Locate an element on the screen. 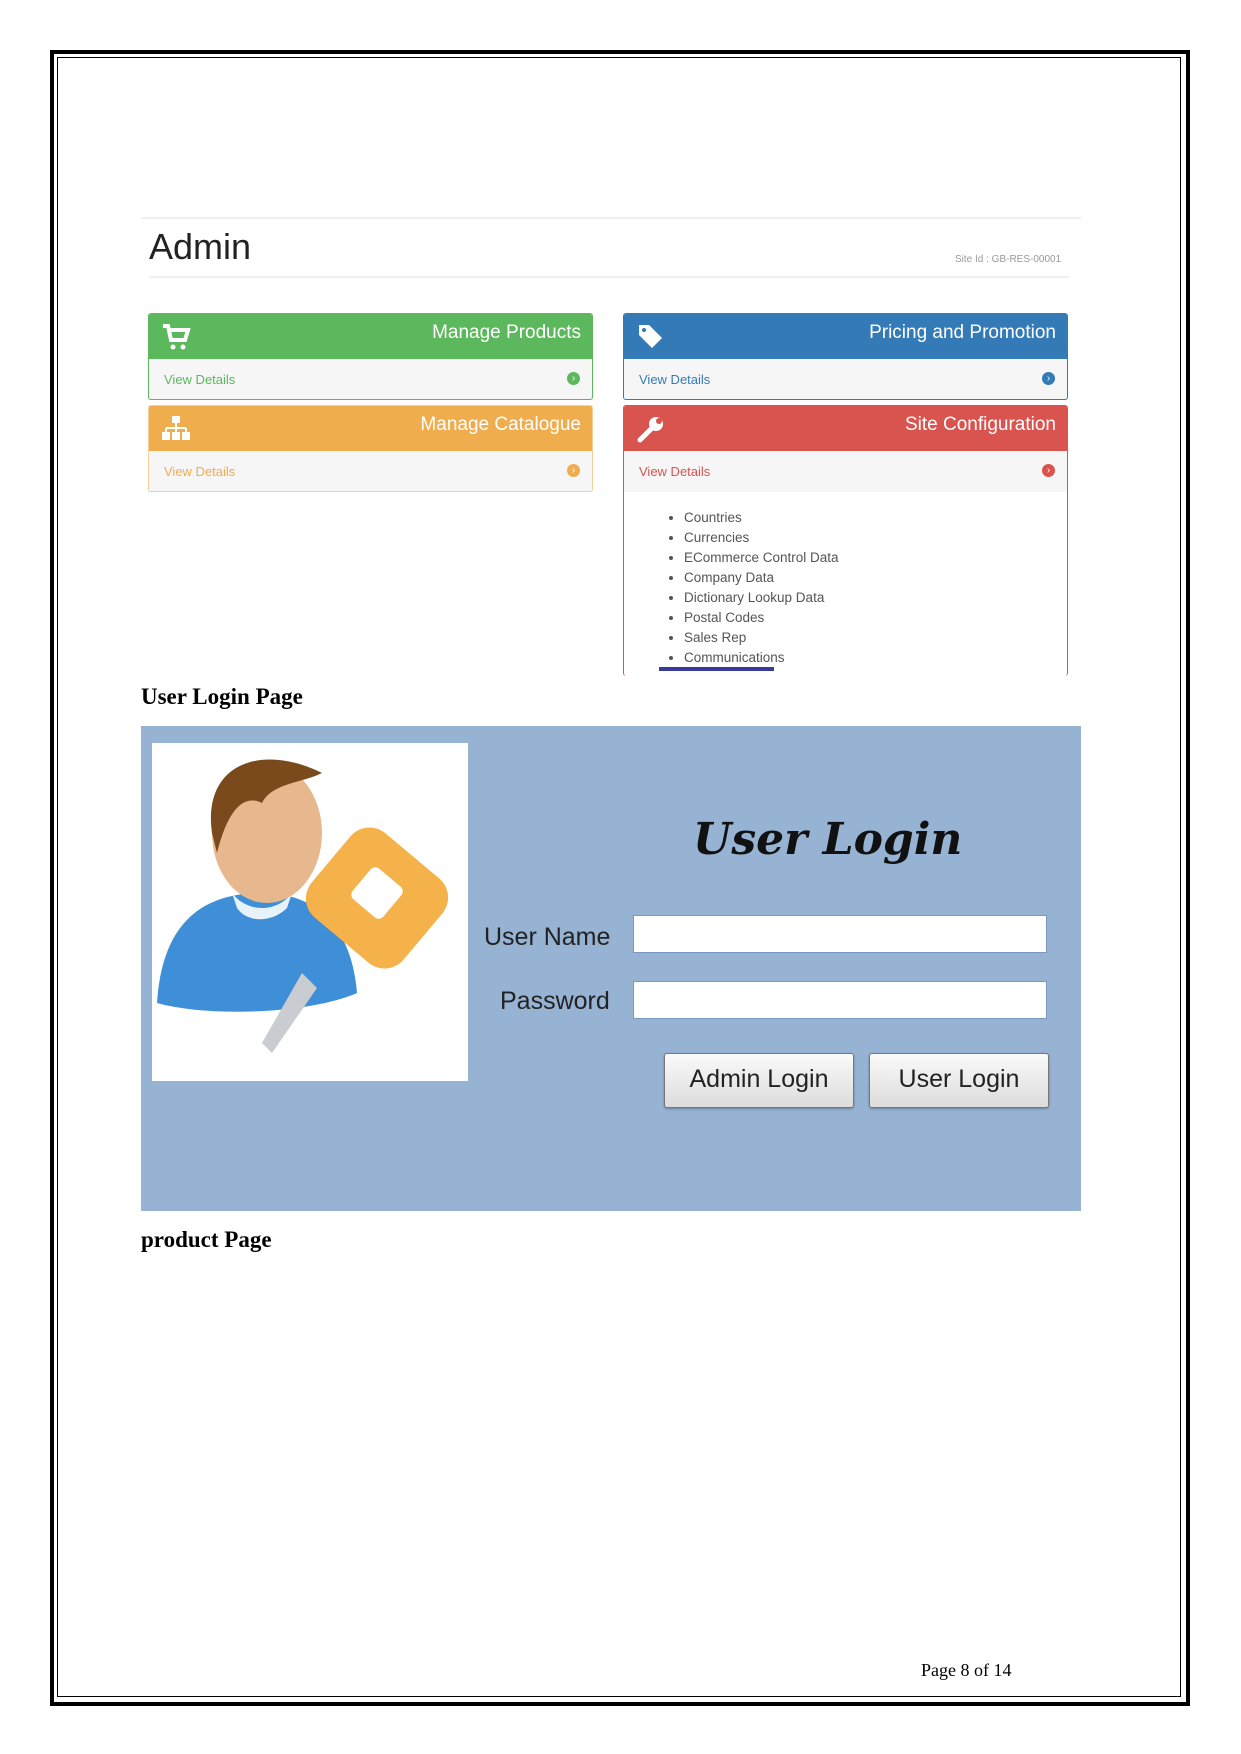 The image size is (1241, 1754). section-heading-product: product Page is located at coordinates (206, 1239).